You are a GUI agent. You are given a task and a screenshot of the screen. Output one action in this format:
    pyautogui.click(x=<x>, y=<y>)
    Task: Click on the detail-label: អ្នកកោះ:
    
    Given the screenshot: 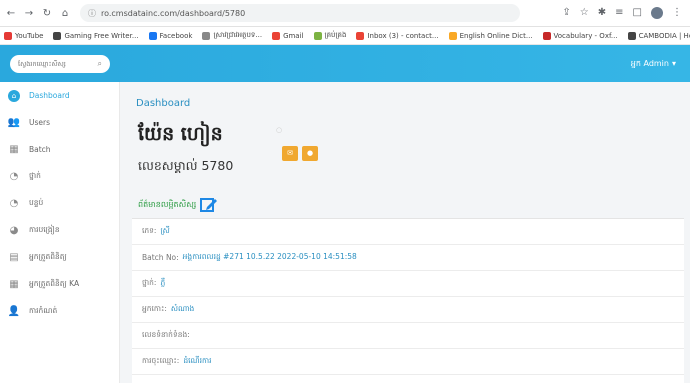 What is the action you would take?
    pyautogui.click(x=154, y=308)
    